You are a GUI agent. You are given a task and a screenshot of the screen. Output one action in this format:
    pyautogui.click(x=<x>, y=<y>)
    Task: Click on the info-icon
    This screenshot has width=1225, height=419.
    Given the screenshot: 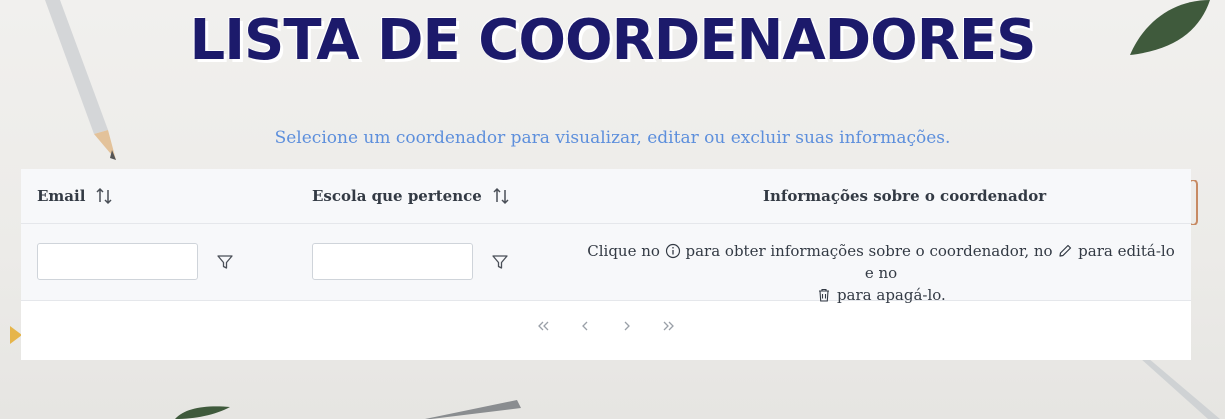 What is the action you would take?
    pyautogui.click(x=672, y=251)
    